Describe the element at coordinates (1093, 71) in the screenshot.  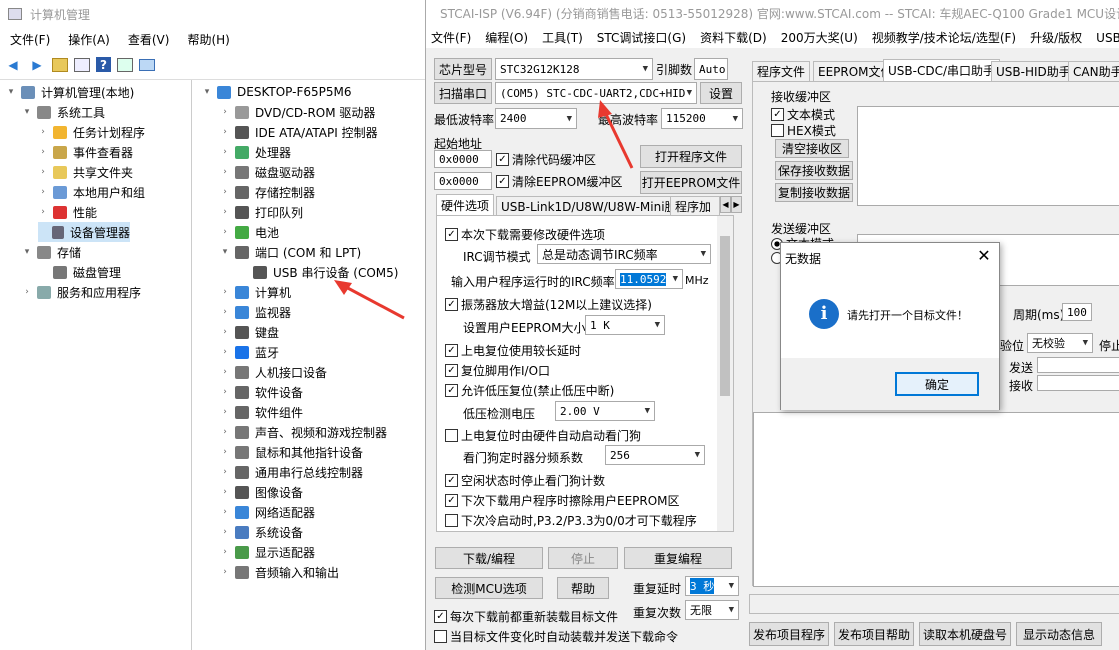
I see `tab-can: CAN助手` at that location.